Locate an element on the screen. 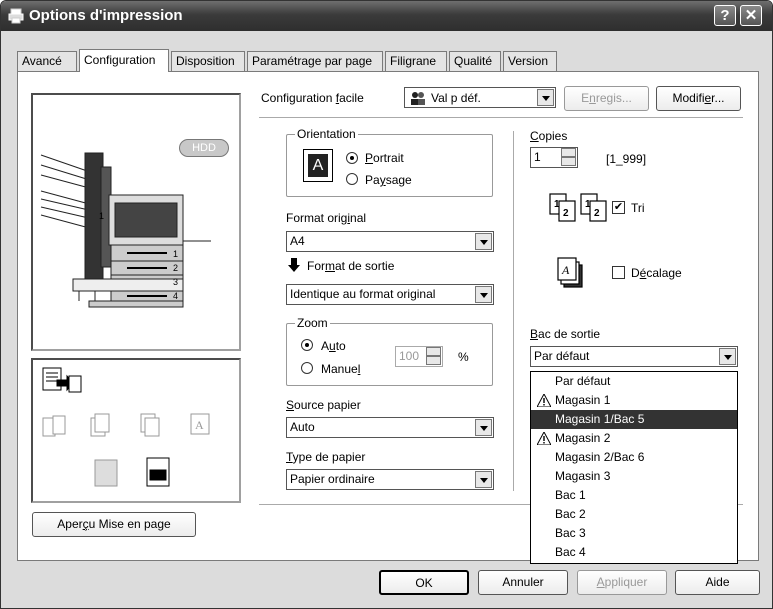 The width and height of the screenshot is (773, 609). printer-icon is located at coordinates (16, 16).